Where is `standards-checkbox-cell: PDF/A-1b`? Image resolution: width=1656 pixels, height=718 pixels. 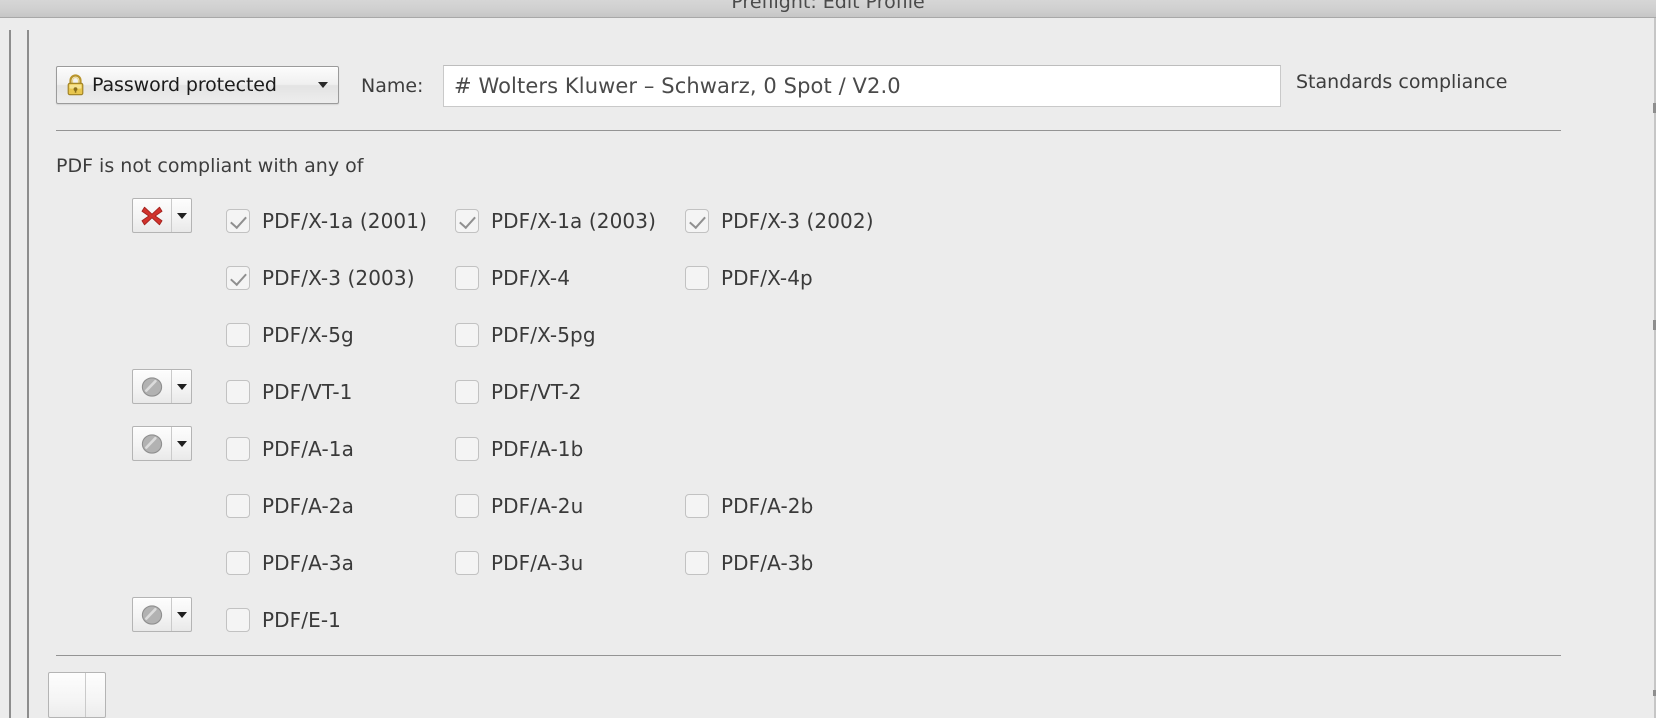 standards-checkbox-cell: PDF/A-1b is located at coordinates (519, 448).